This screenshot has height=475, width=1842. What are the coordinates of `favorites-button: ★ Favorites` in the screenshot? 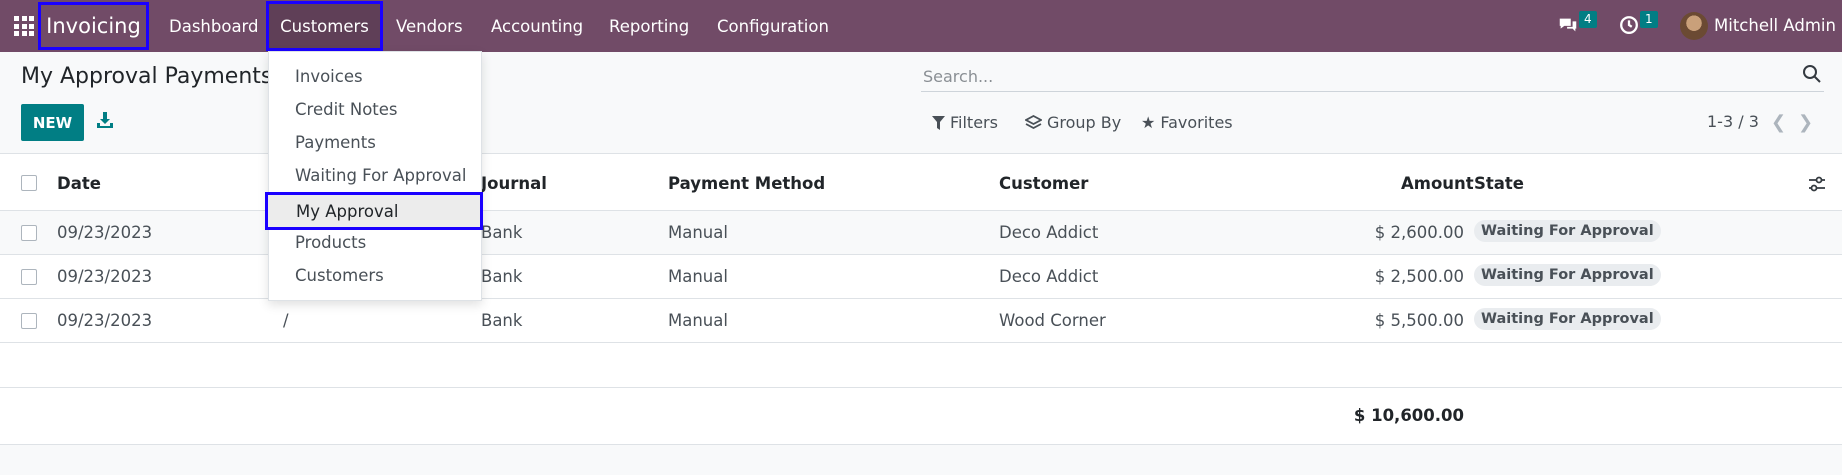 It's located at (1187, 122).